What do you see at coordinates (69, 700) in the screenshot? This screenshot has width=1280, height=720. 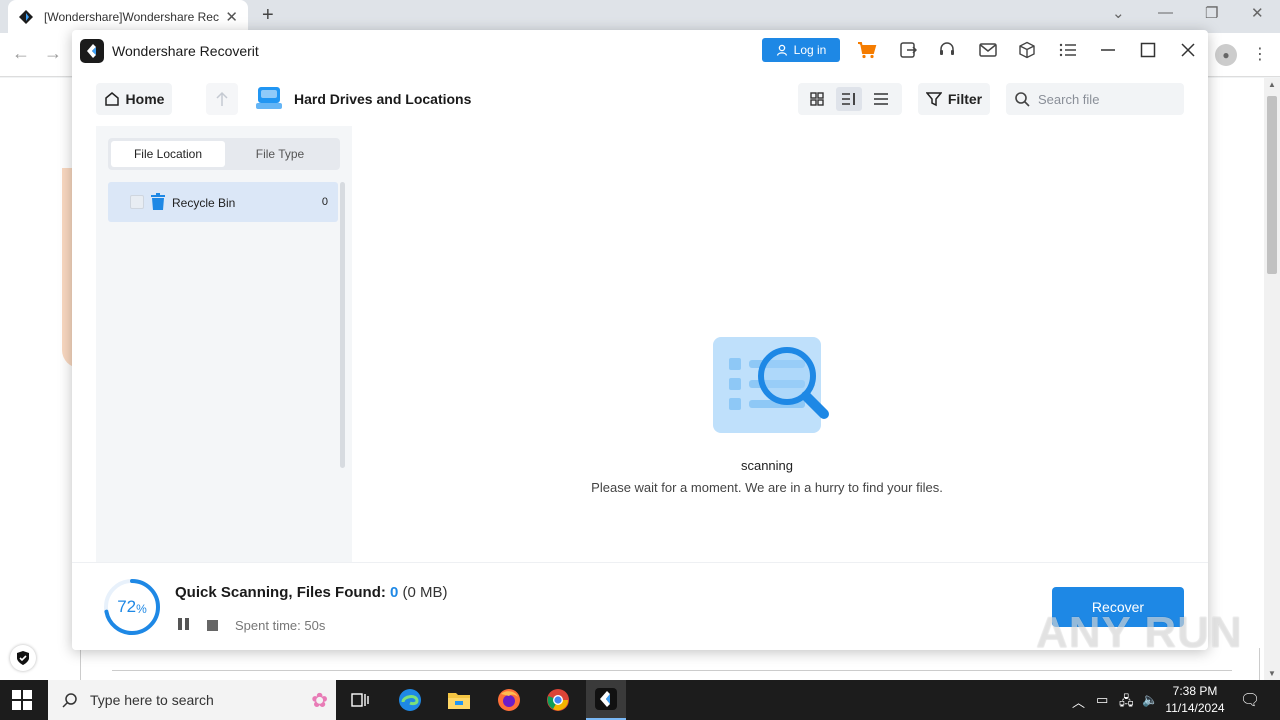 I see `taskbar-search-icon` at bounding box center [69, 700].